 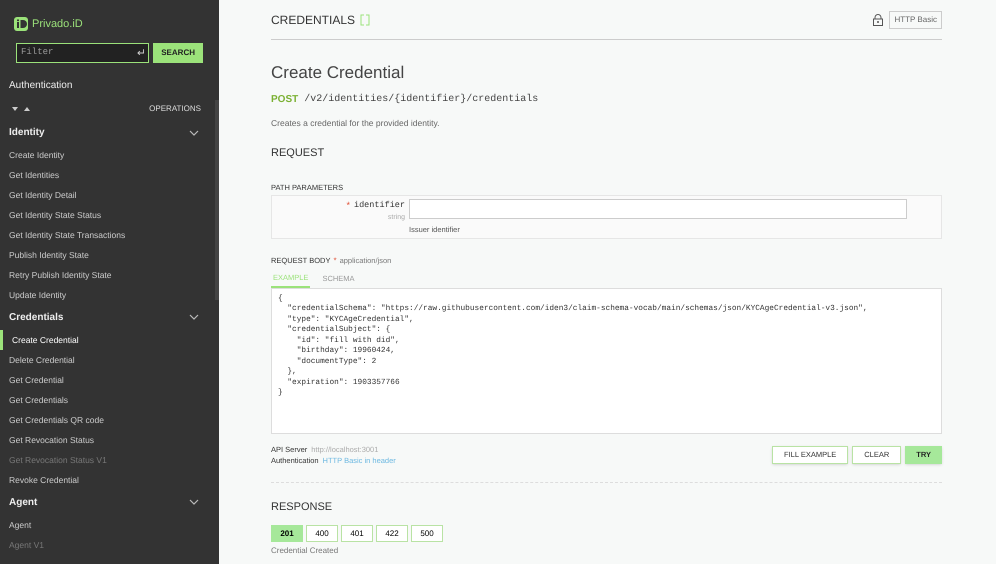 I want to click on sidebar-item: Publish Identity State, so click(x=109, y=254).